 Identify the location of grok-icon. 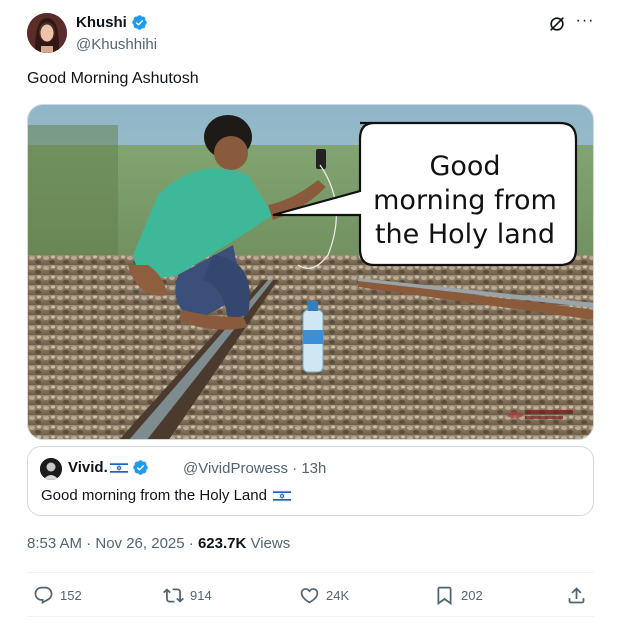
(557, 24).